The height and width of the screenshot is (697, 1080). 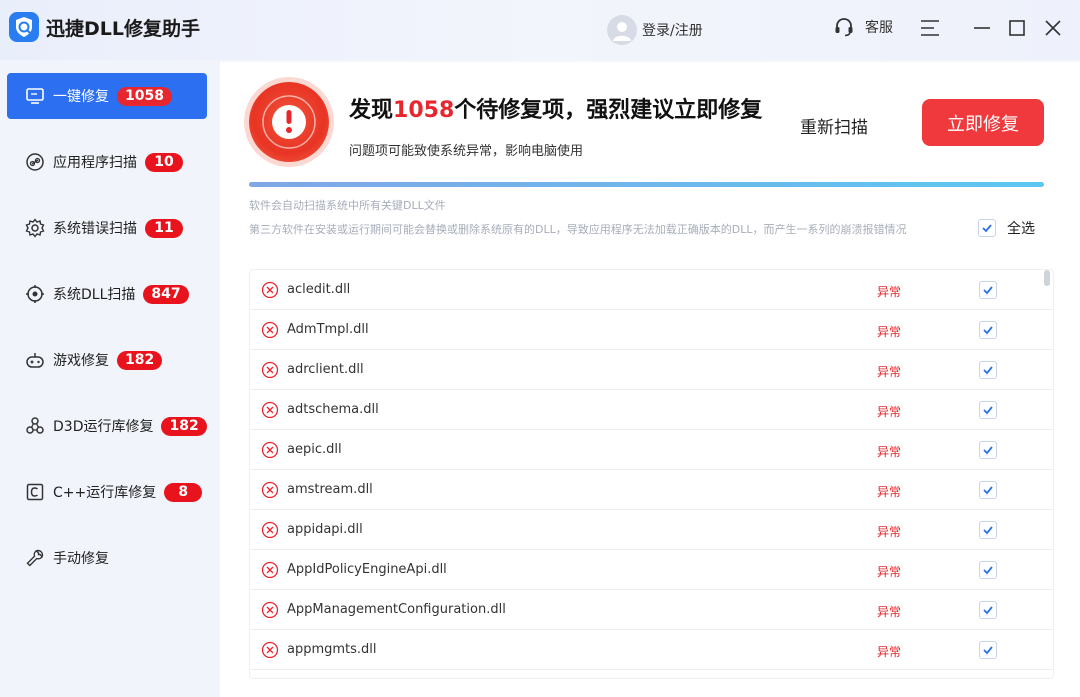 I want to click on scan-progress-bar, so click(x=646, y=184).